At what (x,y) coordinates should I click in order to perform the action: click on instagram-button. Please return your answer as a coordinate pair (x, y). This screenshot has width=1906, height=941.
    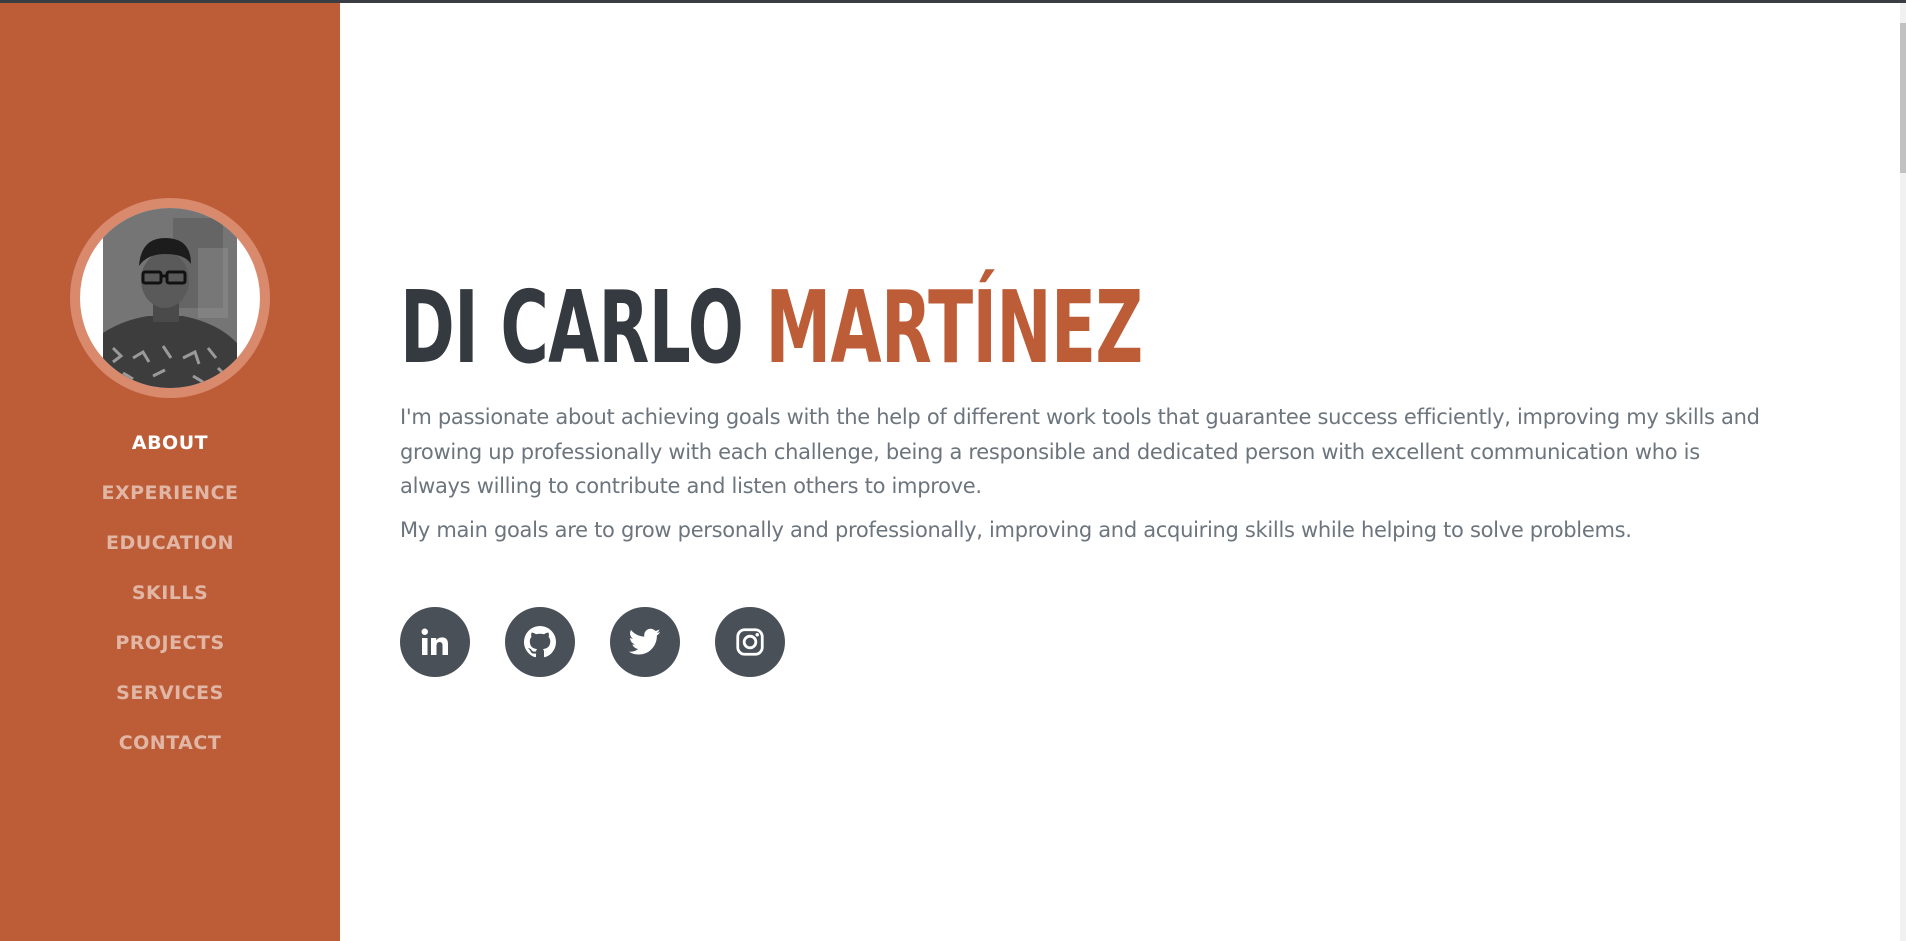
    Looking at the image, I should click on (750, 642).